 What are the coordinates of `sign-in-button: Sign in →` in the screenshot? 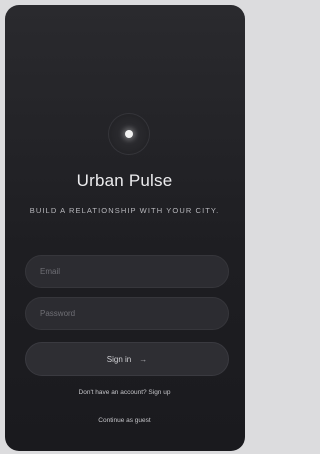 It's located at (127, 359).